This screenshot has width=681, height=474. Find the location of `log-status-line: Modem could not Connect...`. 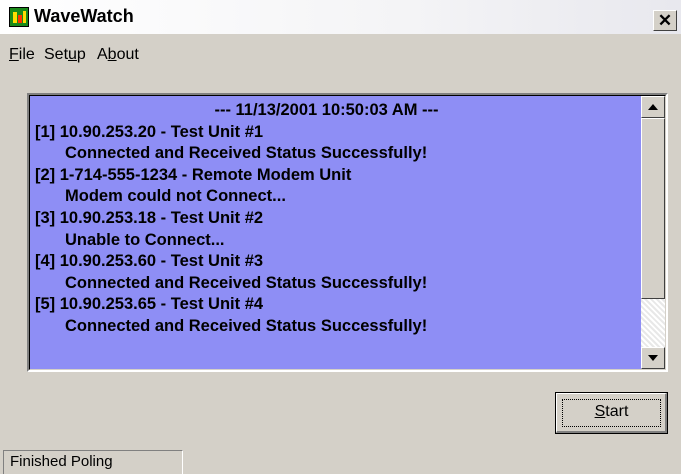

log-status-line: Modem could not Connect... is located at coordinates (175, 196).